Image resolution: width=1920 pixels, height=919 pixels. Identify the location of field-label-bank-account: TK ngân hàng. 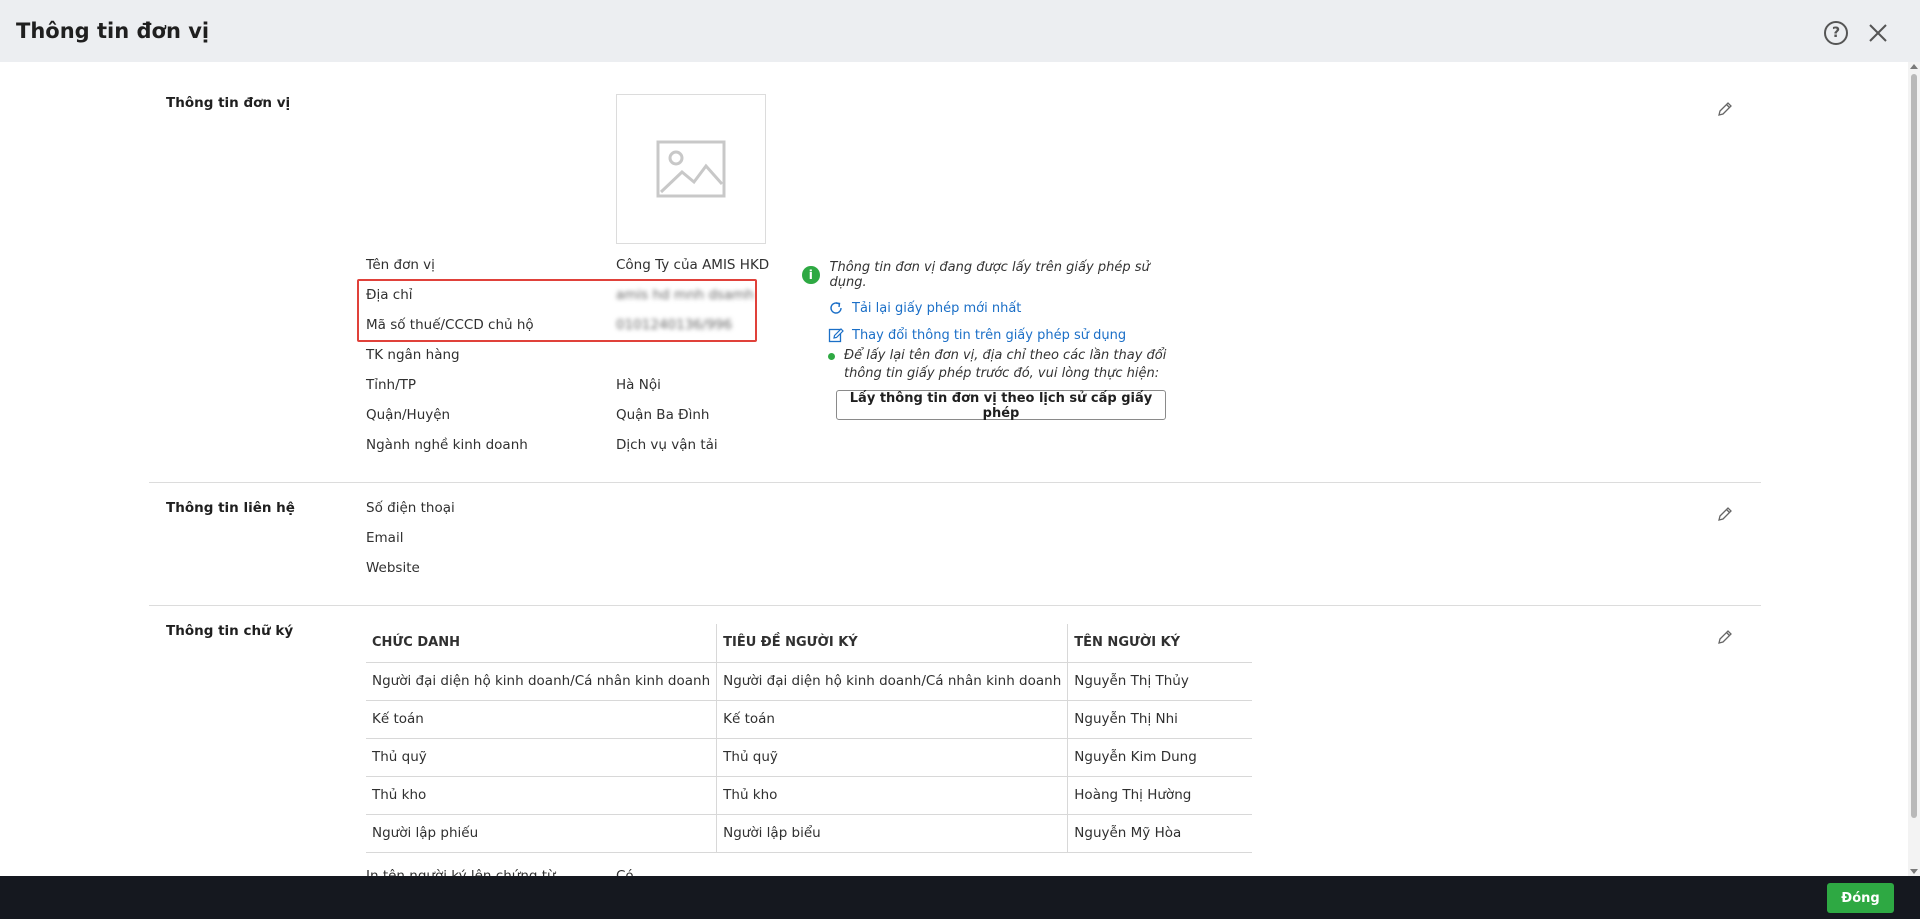
(413, 355).